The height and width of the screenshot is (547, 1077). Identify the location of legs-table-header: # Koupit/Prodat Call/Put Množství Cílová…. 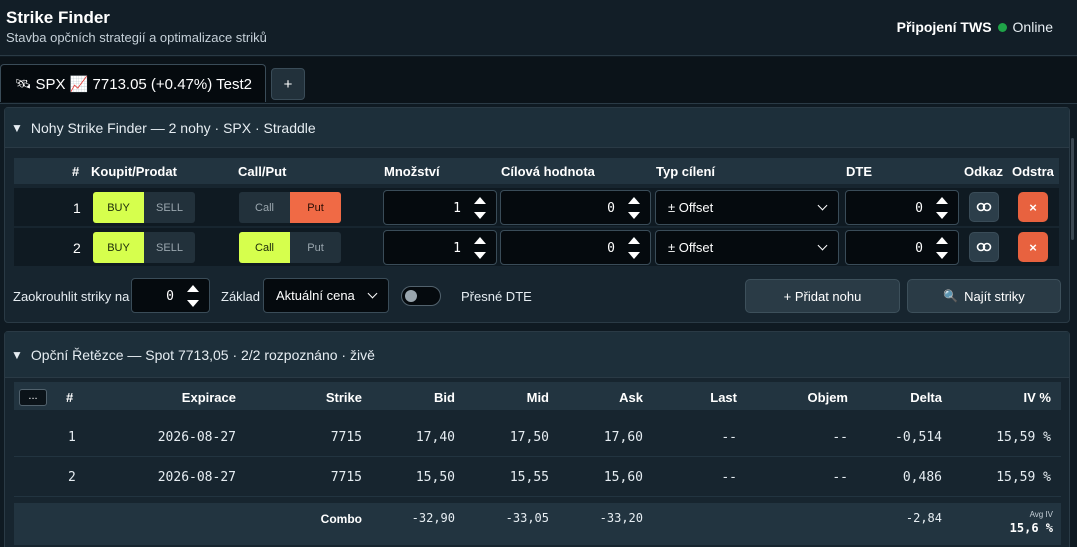
(536, 171).